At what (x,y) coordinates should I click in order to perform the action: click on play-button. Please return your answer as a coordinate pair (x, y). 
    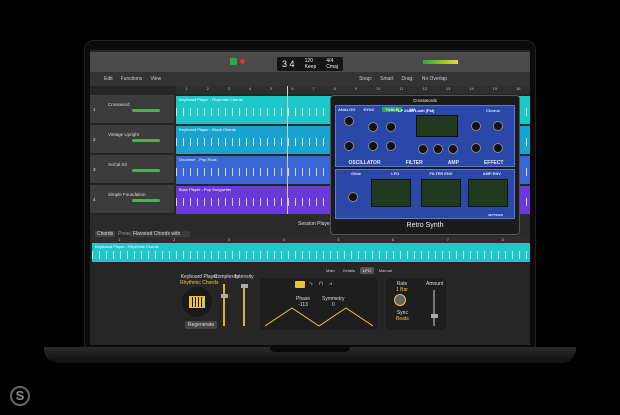
    Looking at the image, I should click on (233, 61).